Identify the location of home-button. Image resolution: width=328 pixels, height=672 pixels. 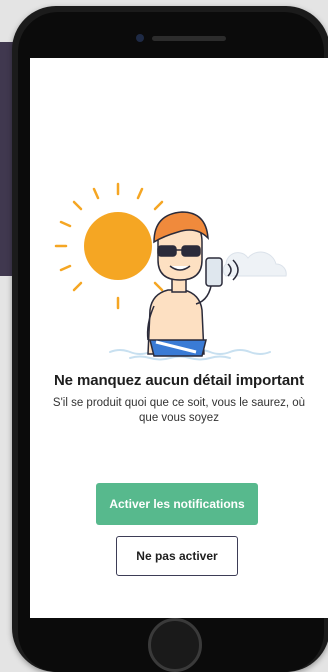
(175, 645).